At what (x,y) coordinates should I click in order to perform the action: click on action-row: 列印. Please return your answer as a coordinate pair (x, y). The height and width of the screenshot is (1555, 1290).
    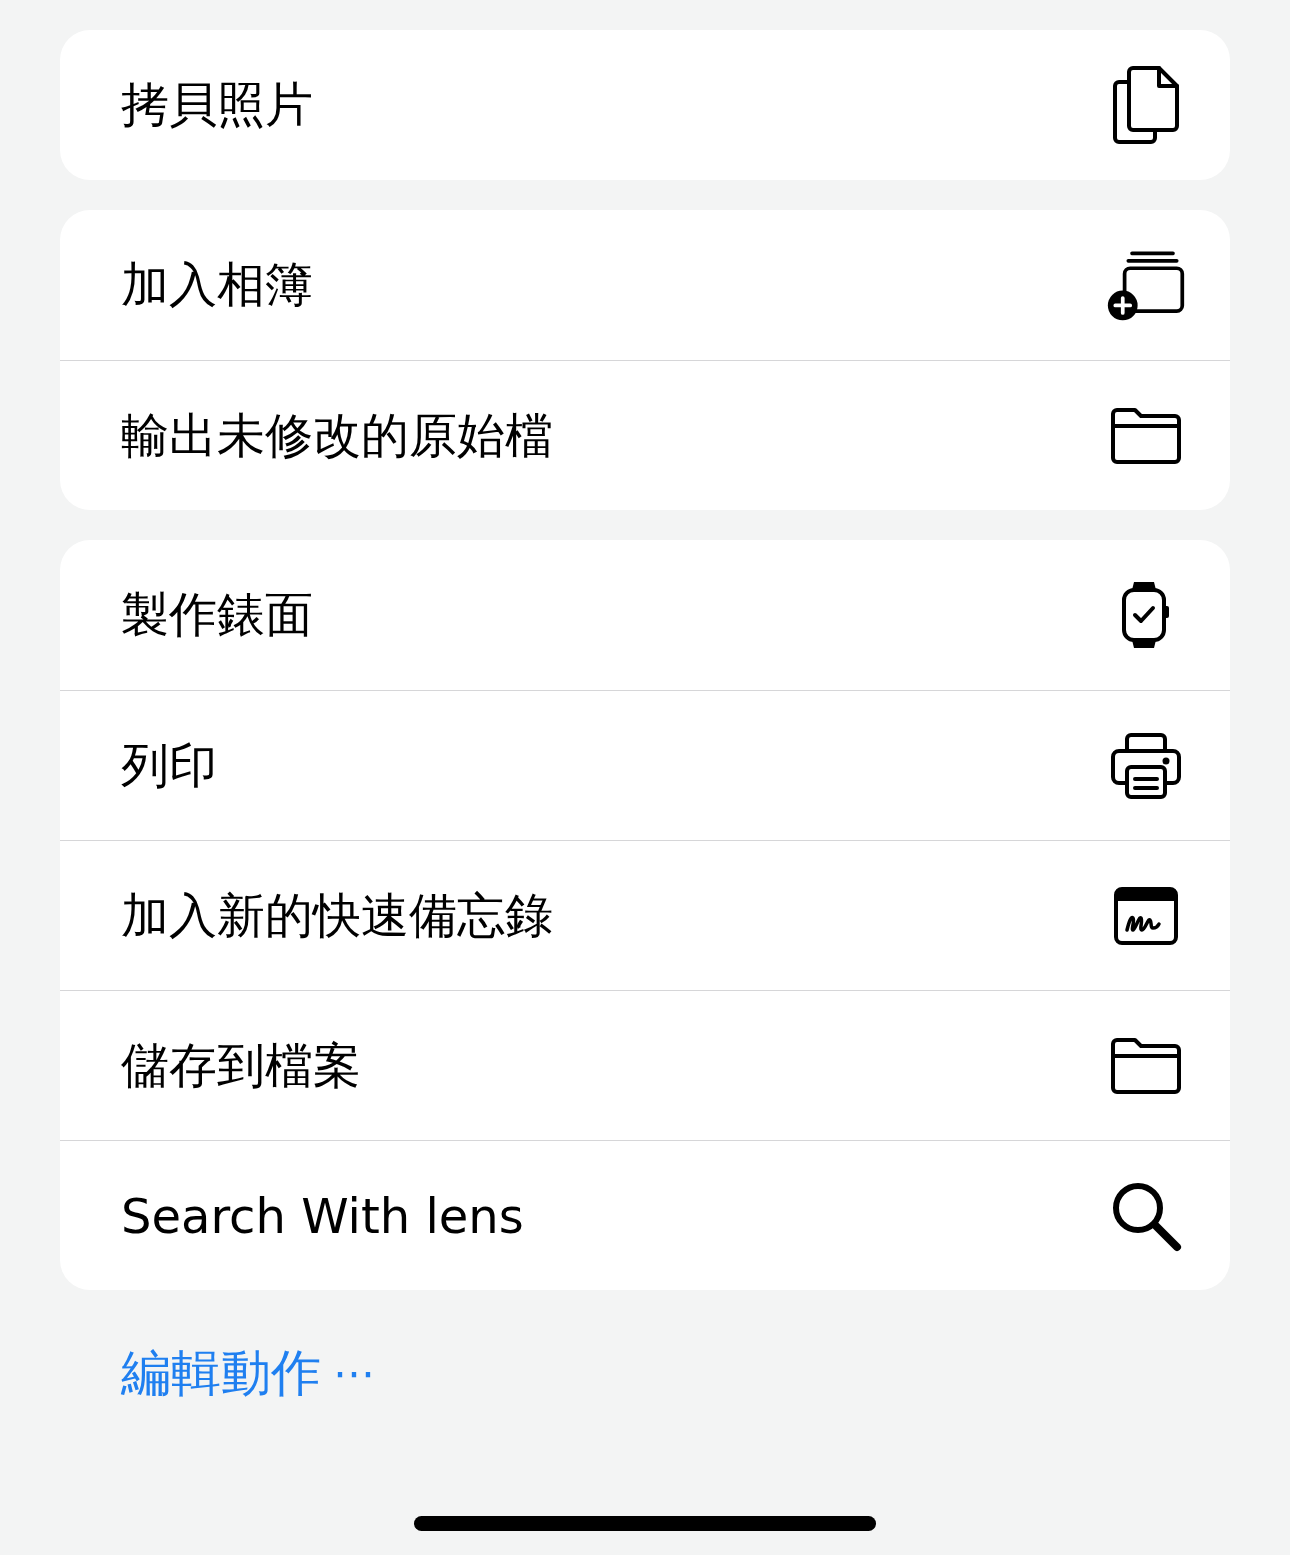
    Looking at the image, I should click on (645, 765).